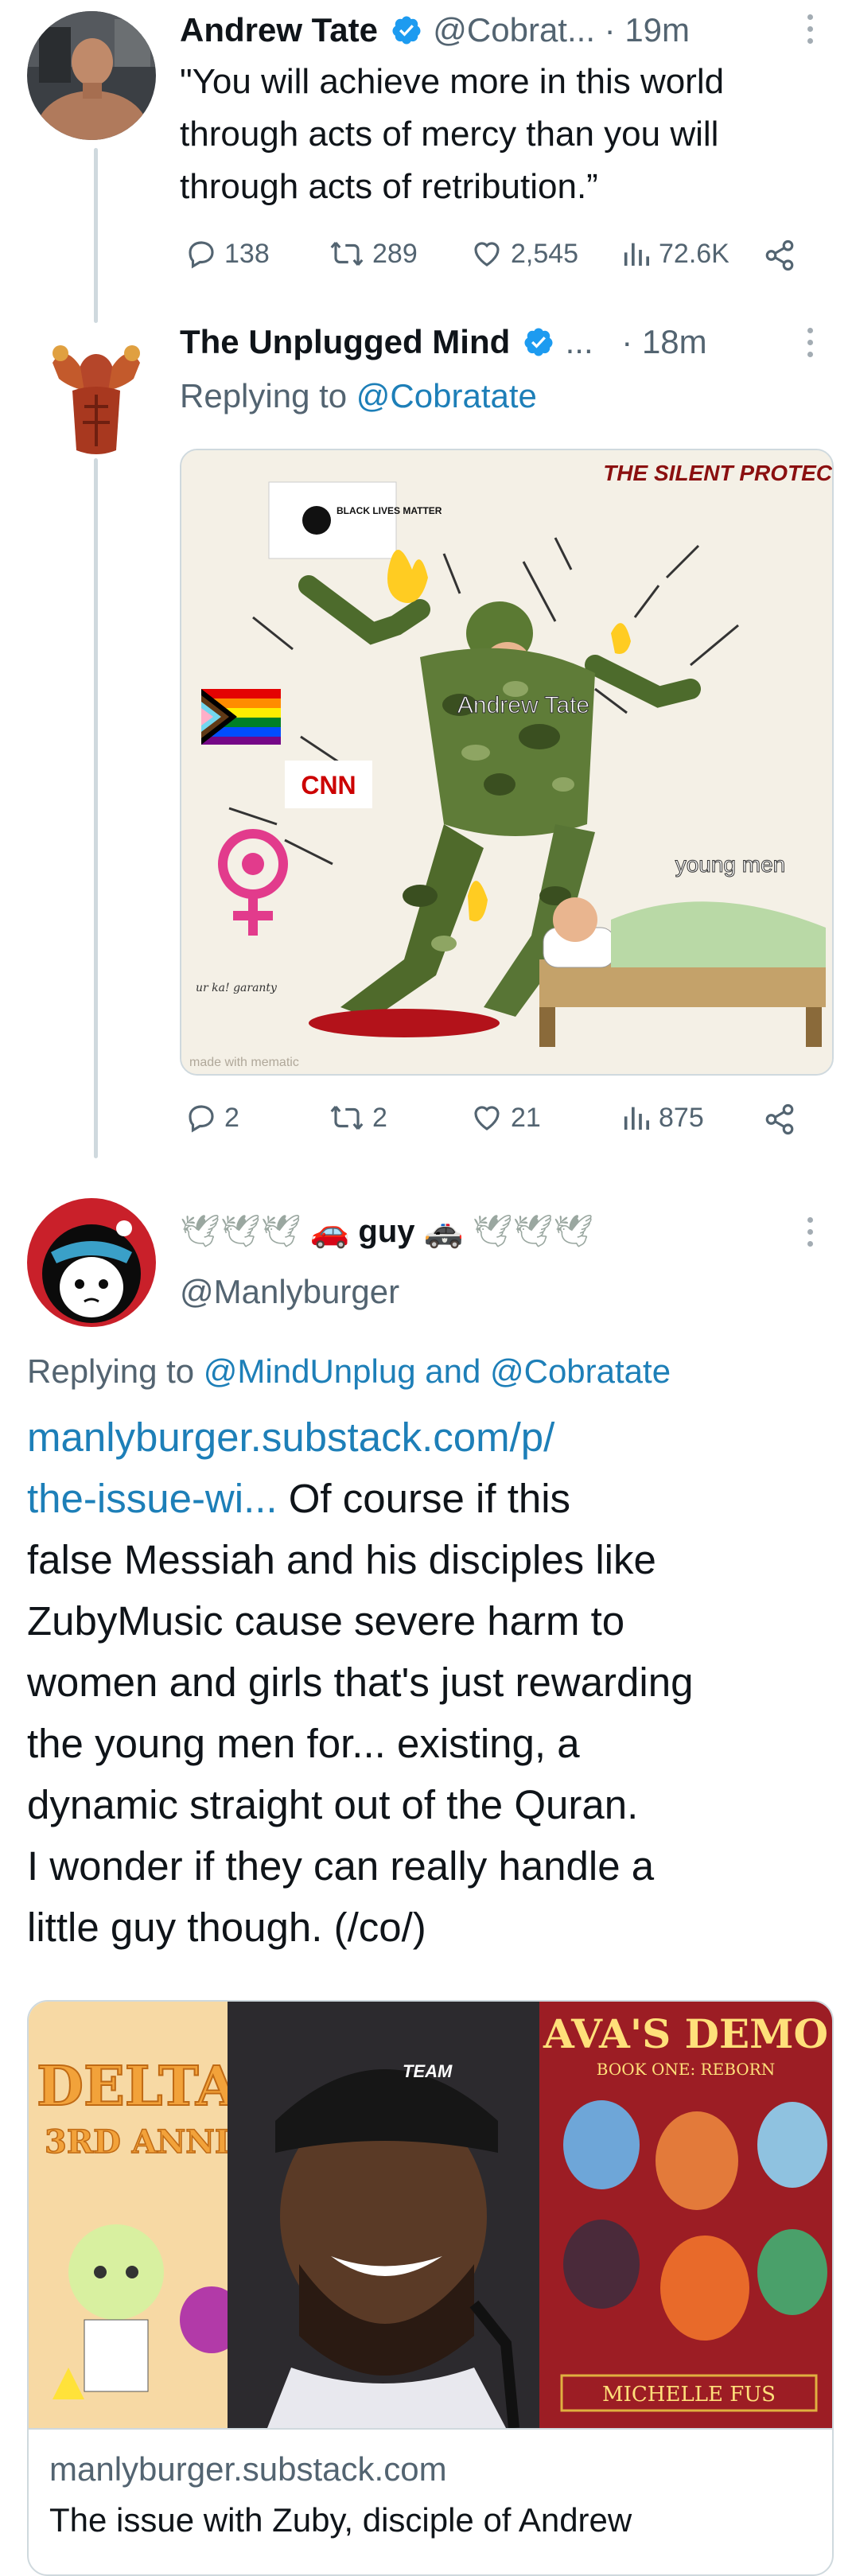  What do you see at coordinates (231, 1118) in the screenshot?
I see `reply-count: 2` at bounding box center [231, 1118].